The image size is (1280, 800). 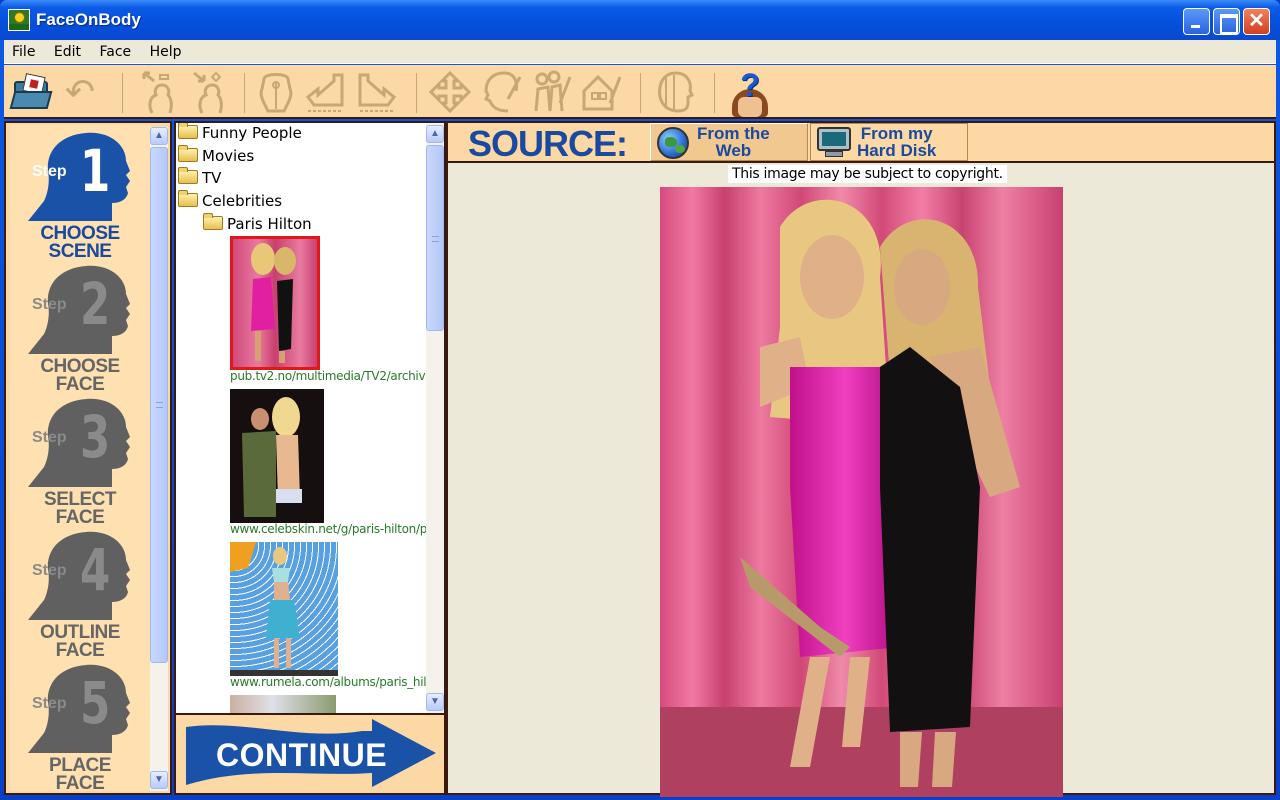 What do you see at coordinates (435, 418) in the screenshot?
I see `browser-scrollbar: ▲ ▼` at bounding box center [435, 418].